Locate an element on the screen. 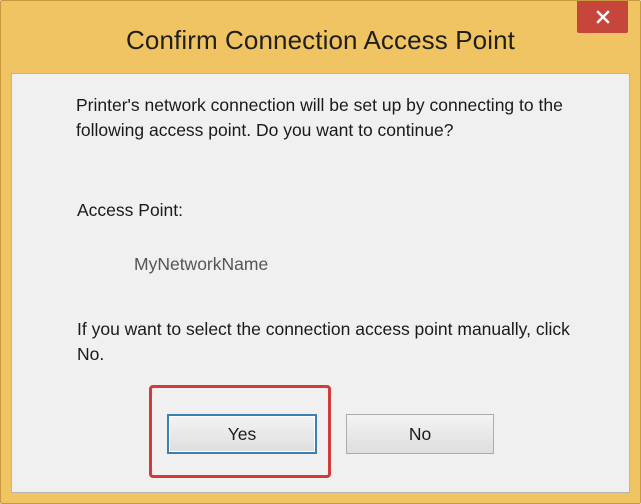  close-button is located at coordinates (602, 17).